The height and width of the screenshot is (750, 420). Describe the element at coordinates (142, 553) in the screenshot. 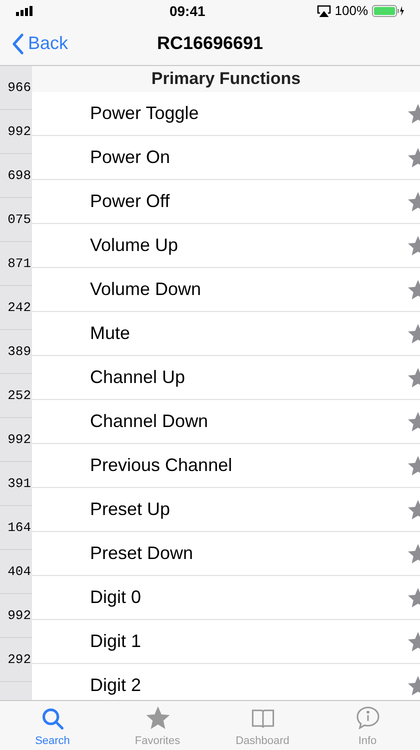

I see `function-label: Preset Down` at that location.